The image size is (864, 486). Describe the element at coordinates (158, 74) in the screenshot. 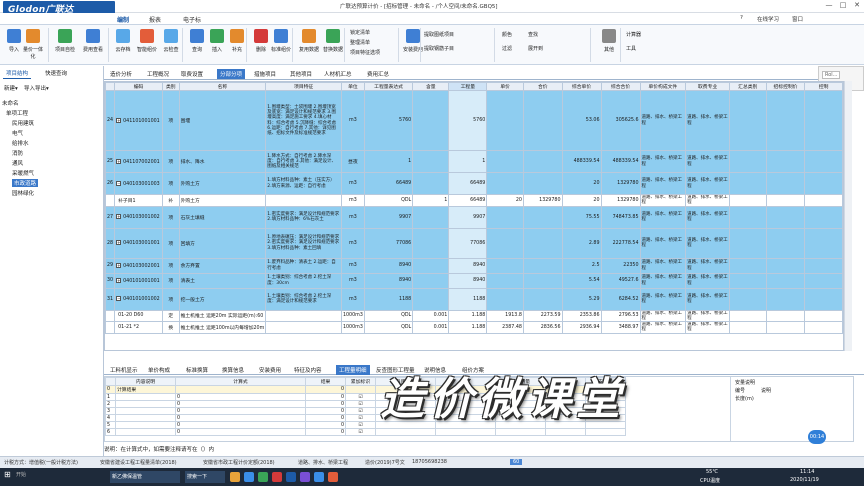

I see `tab-1: 工程概况` at that location.